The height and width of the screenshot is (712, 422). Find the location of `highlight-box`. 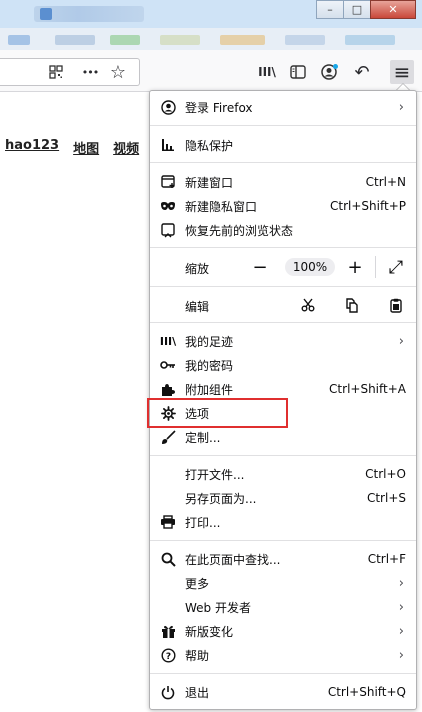

highlight-box is located at coordinates (217, 413).